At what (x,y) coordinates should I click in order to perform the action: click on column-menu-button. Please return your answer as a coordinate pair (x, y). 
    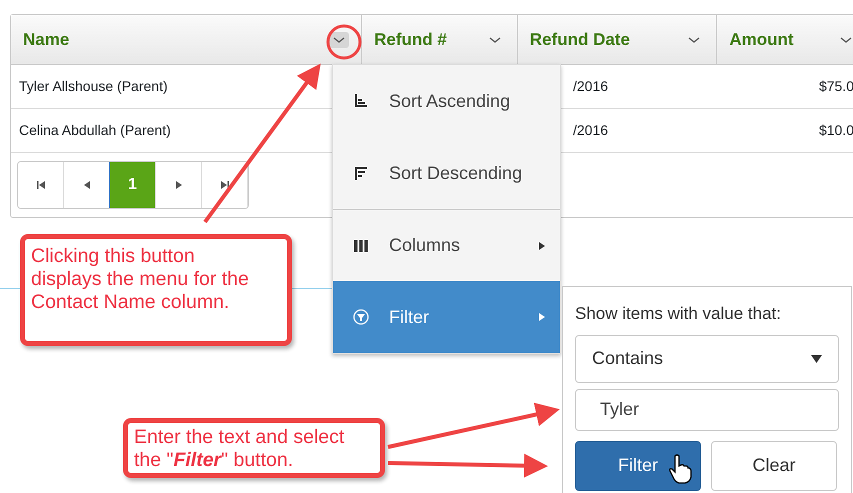
    Looking at the image, I should click on (339, 40).